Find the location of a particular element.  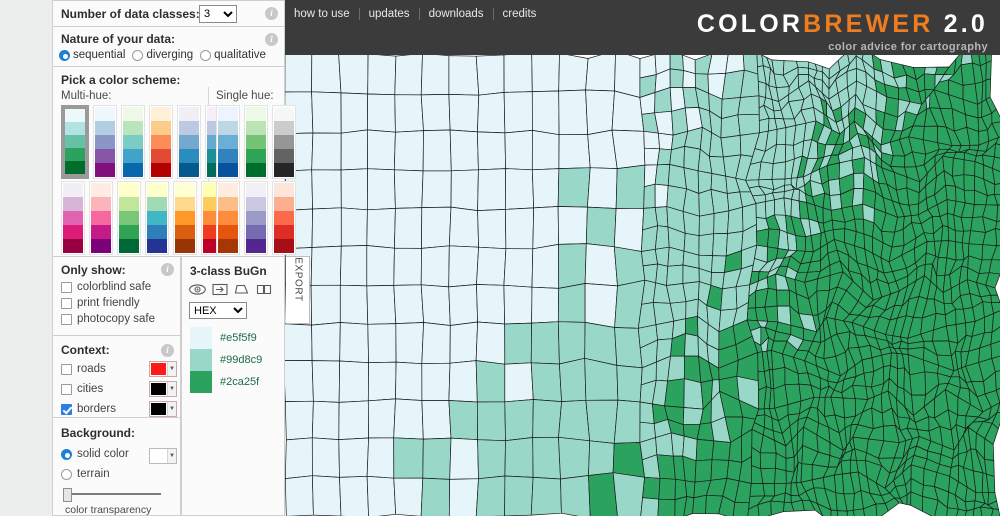

scheme-swatch-RdPu is located at coordinates (101, 218).